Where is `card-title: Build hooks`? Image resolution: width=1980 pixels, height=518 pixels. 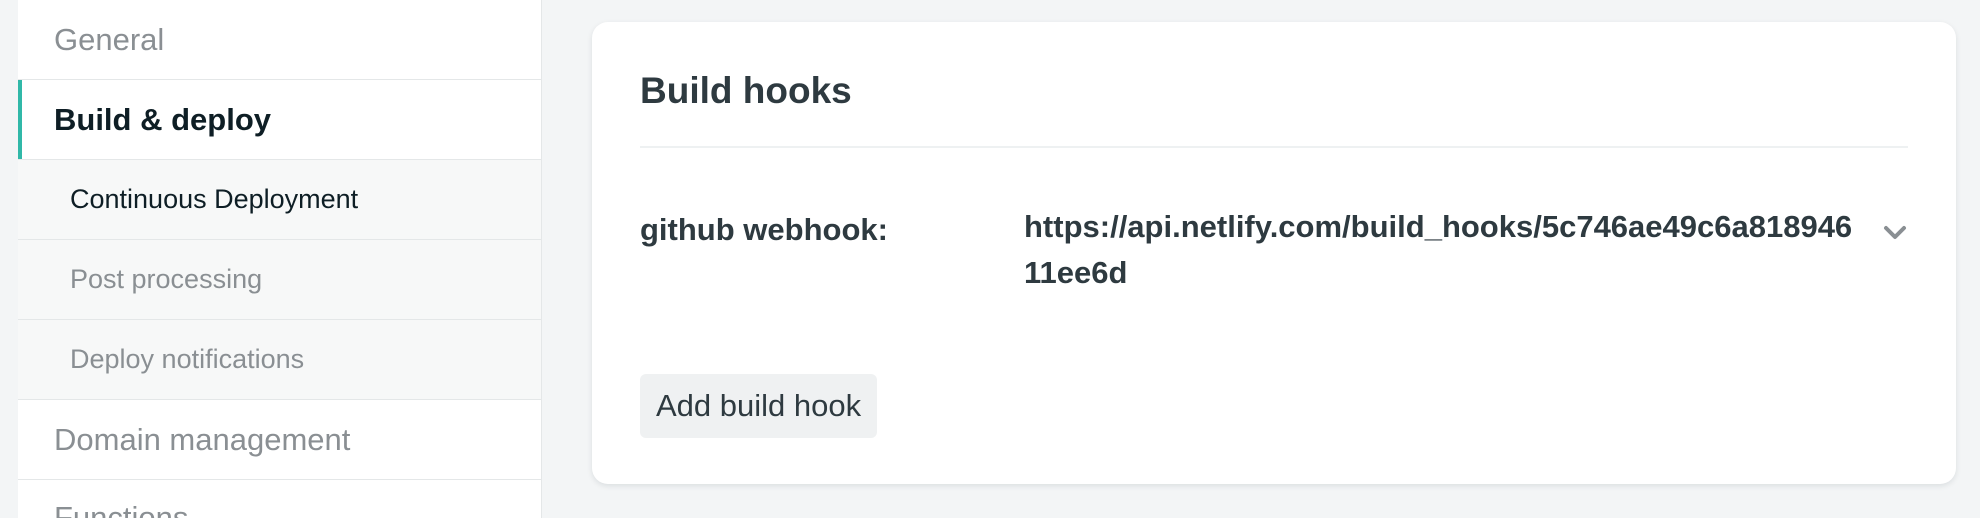
card-title: Build hooks is located at coordinates (746, 90).